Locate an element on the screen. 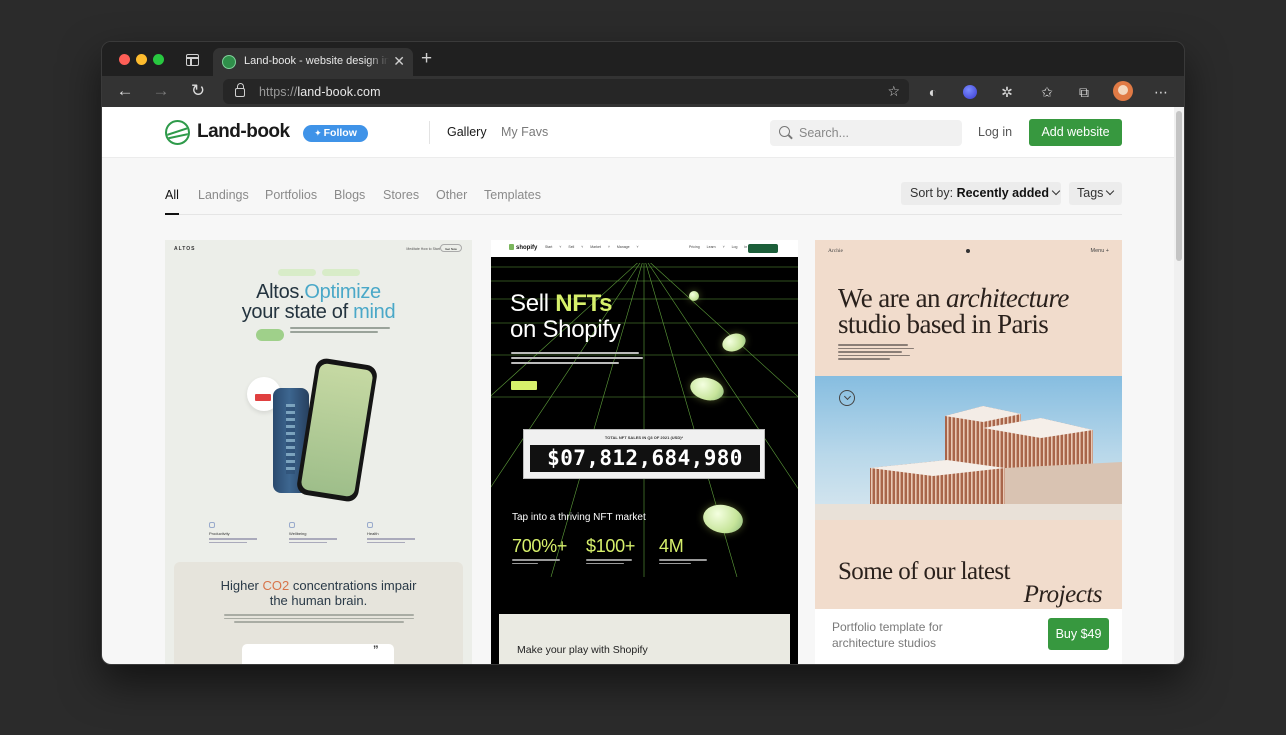 The width and height of the screenshot is (1286, 735). shopify-bottom-section: Make your play with Shopify is located at coordinates (644, 639).